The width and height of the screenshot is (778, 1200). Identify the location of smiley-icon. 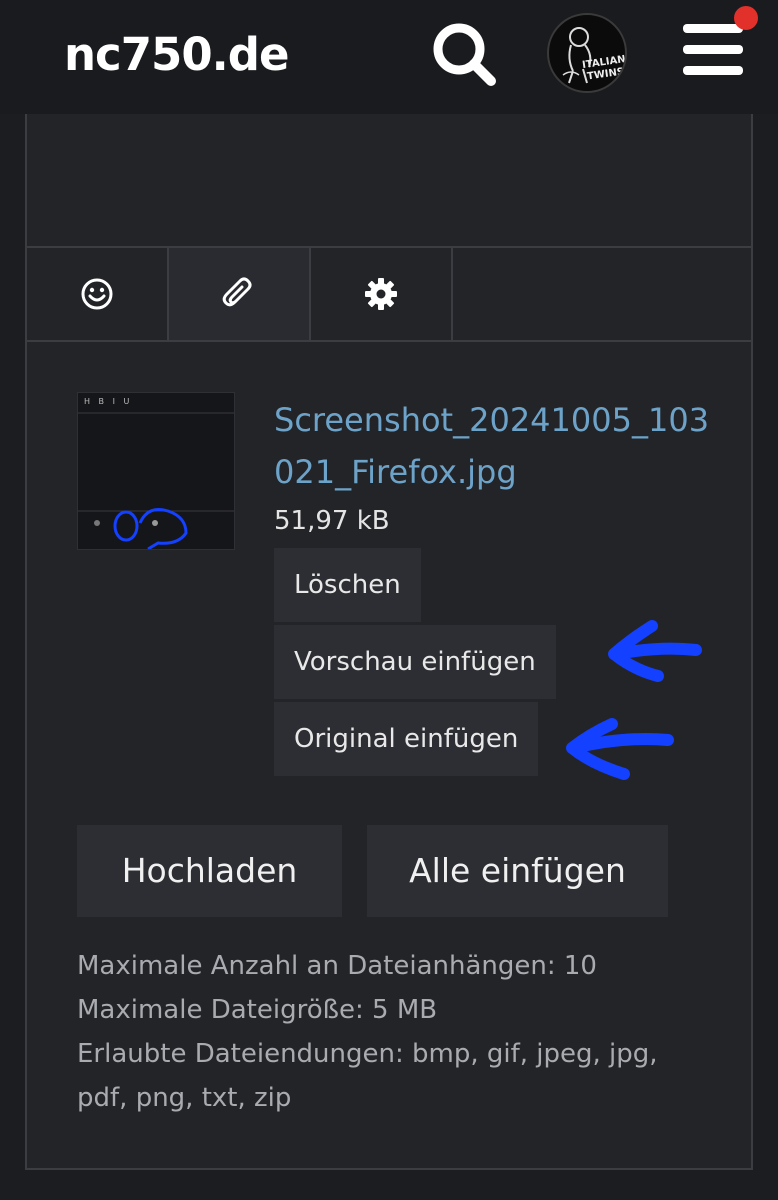
(97, 294).